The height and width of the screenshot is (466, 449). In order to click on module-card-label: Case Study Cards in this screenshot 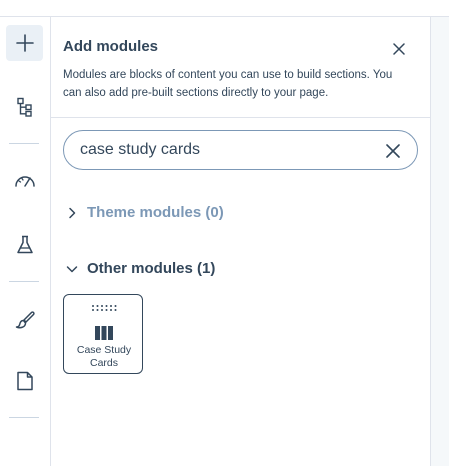, I will do `click(104, 356)`.